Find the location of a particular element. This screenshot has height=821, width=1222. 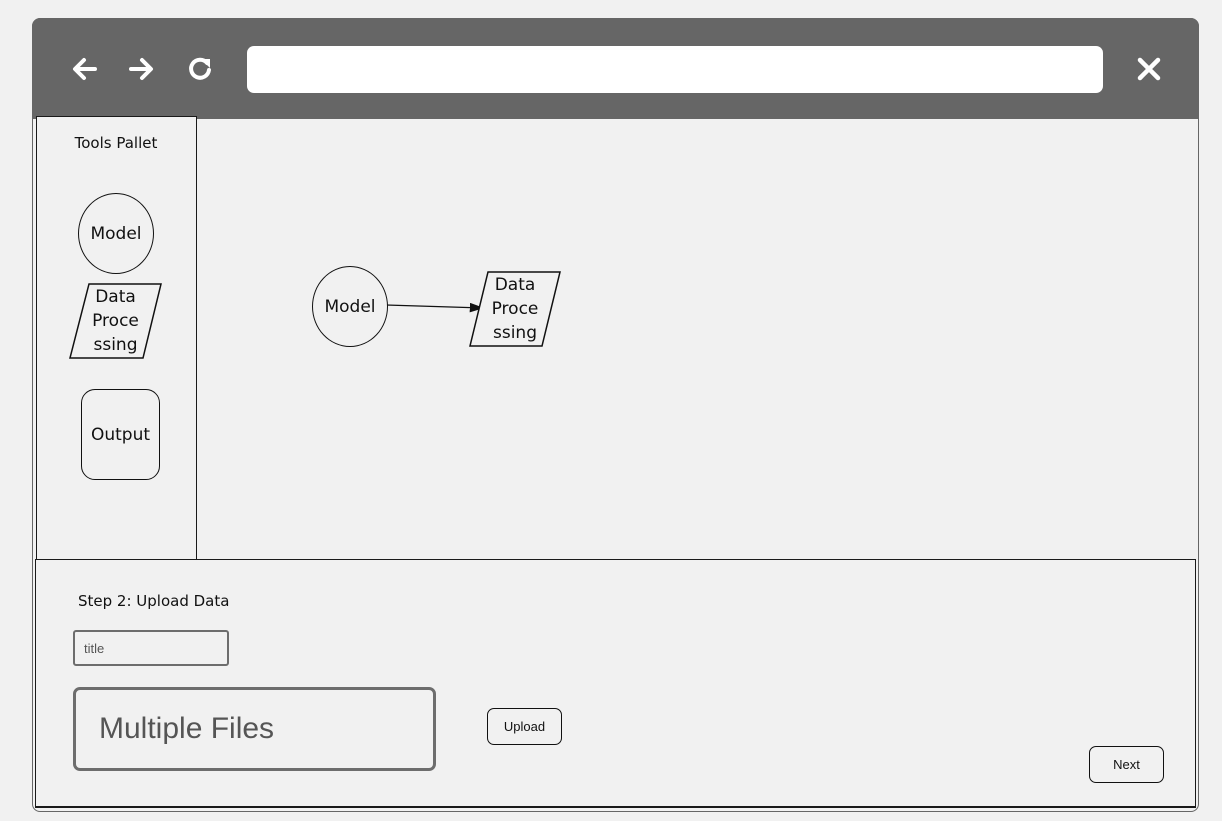

reload-button is located at coordinates (200, 69).